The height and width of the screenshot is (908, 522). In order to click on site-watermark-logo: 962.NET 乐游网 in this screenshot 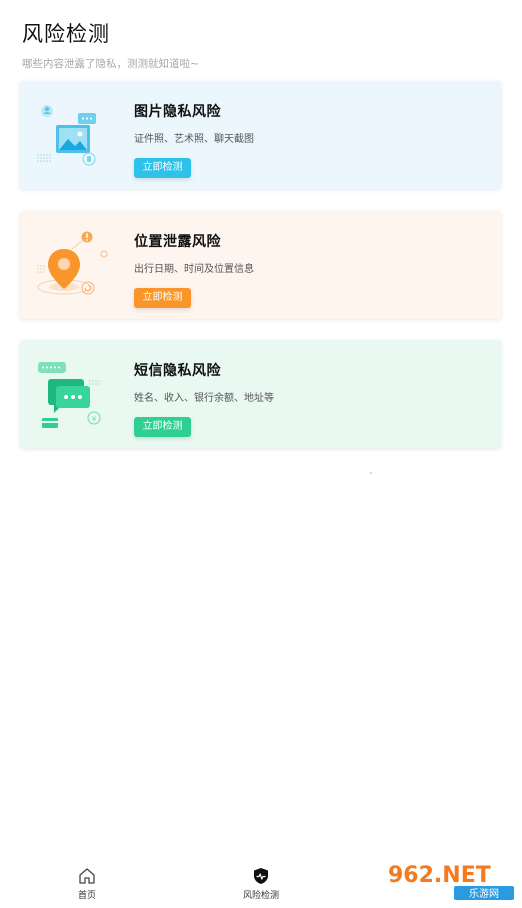, I will do `click(449, 881)`.